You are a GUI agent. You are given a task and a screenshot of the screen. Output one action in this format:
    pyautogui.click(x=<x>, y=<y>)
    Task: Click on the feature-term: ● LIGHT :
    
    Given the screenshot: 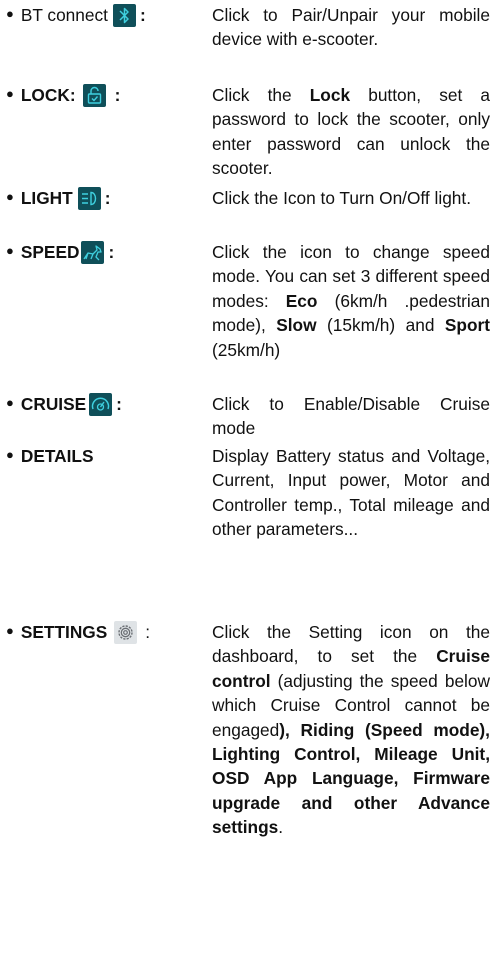 What is the action you would take?
    pyautogui.click(x=58, y=198)
    